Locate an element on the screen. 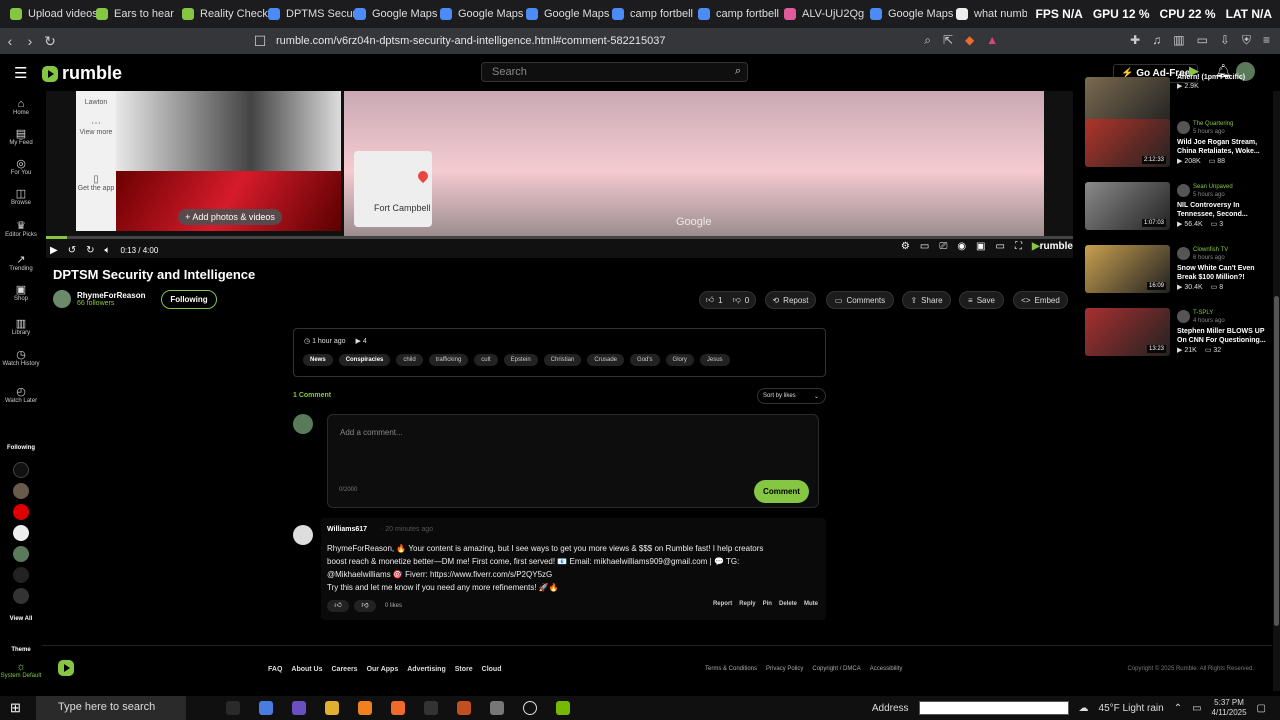 Image resolution: width=1280 pixels, height=720 pixels. comment-mute-button: Mute is located at coordinates (811, 604).